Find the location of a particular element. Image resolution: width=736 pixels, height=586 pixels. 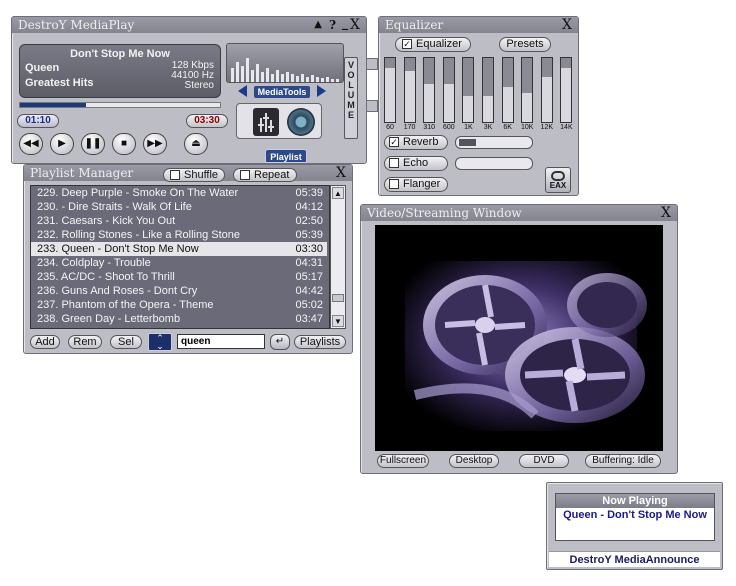

equalizer-toggle: ✓ Equalizer is located at coordinates (433, 44).